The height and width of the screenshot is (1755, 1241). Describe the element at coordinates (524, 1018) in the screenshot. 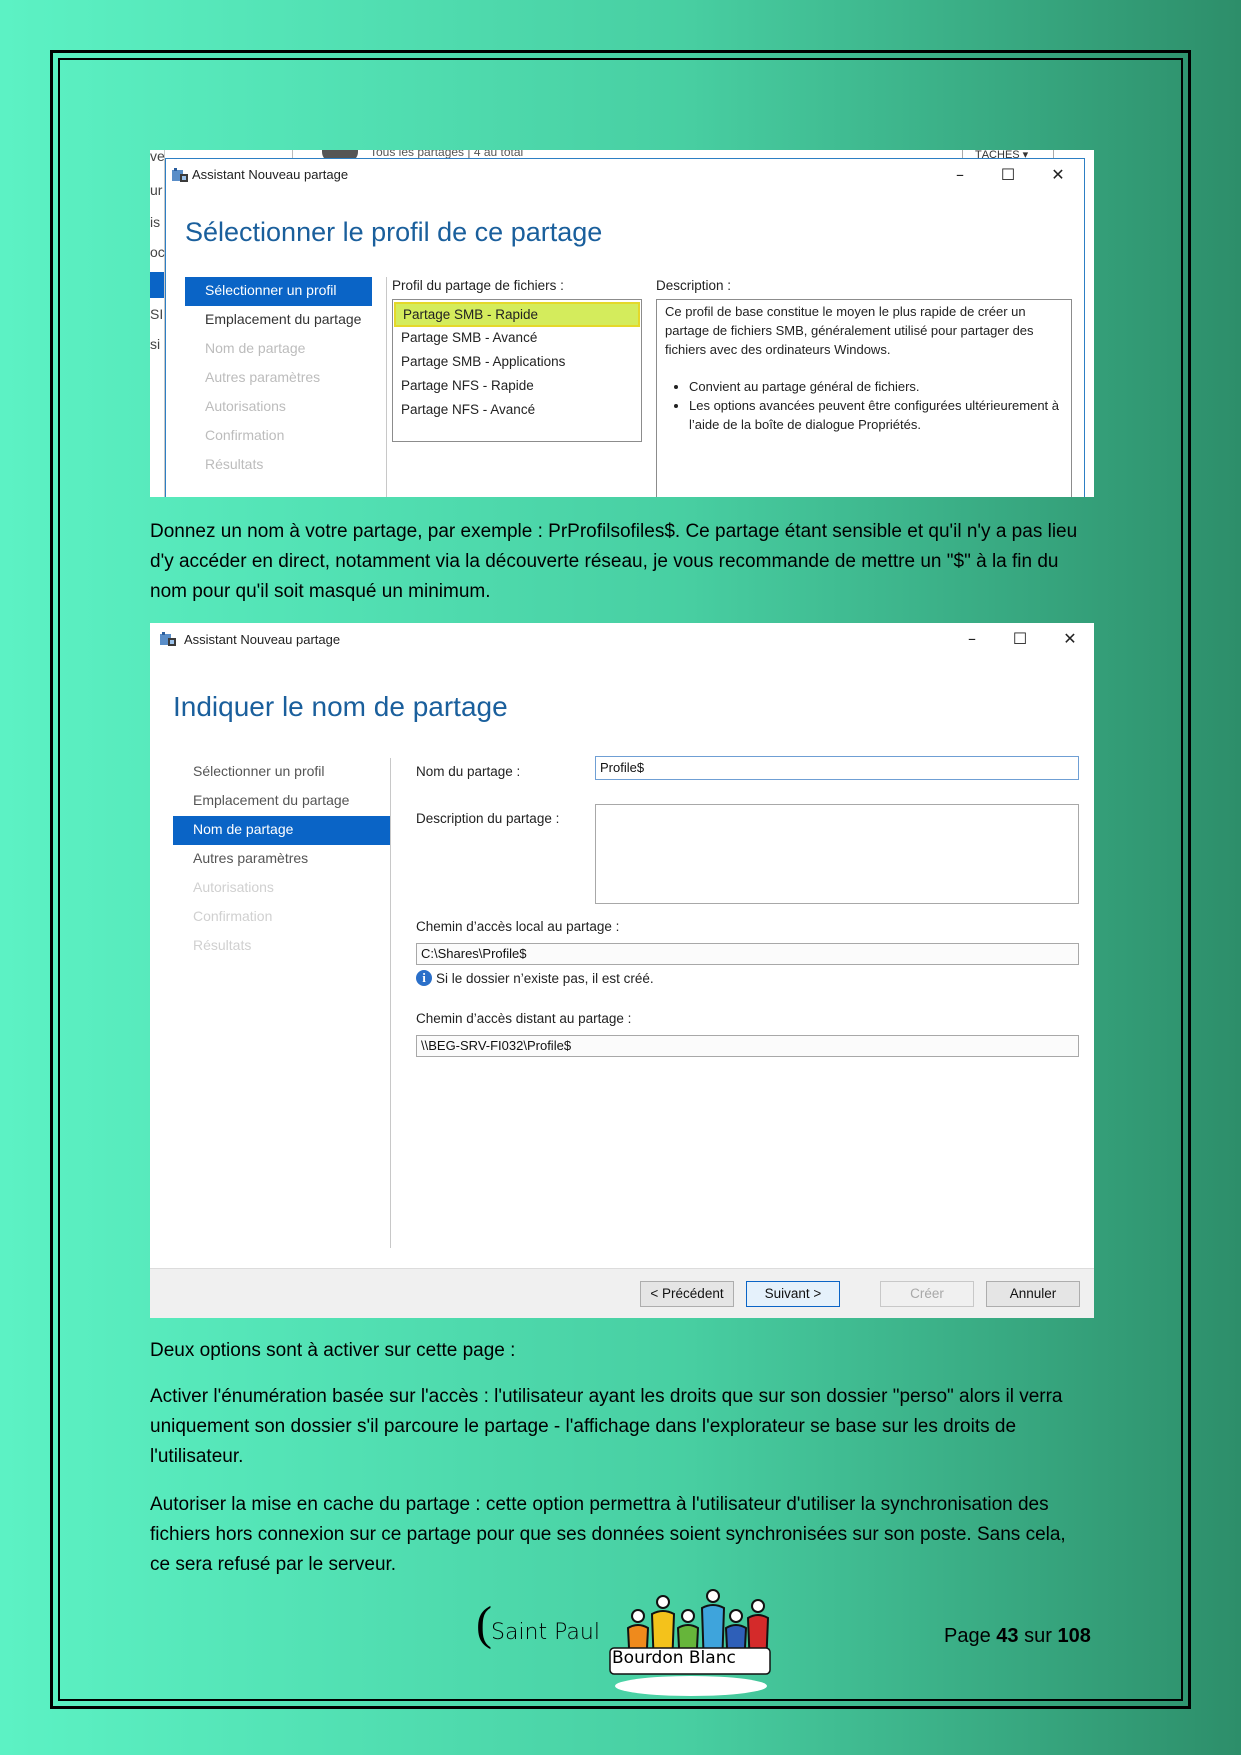

I see `remote-path-label: Chemin d’accès distant au partage :` at that location.